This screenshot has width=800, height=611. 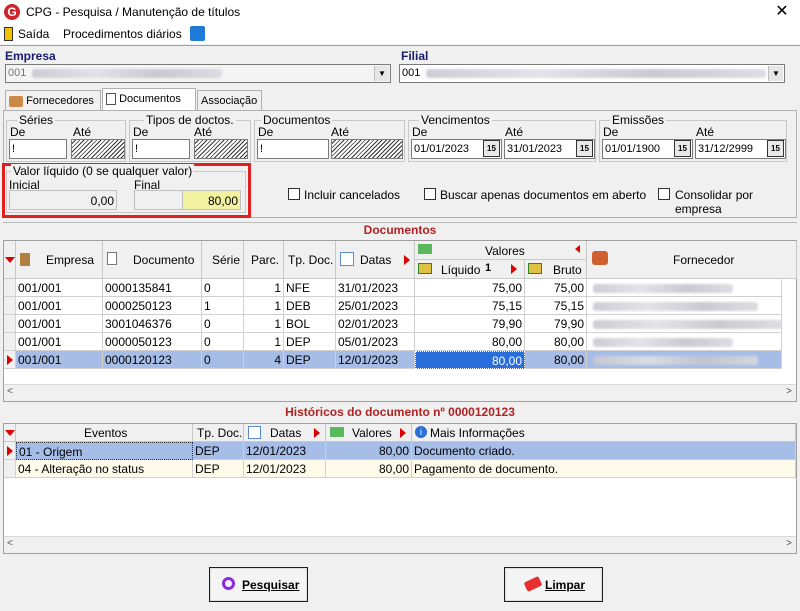 What do you see at coordinates (664, 194) in the screenshot?
I see `consolidar-checkbox` at bounding box center [664, 194].